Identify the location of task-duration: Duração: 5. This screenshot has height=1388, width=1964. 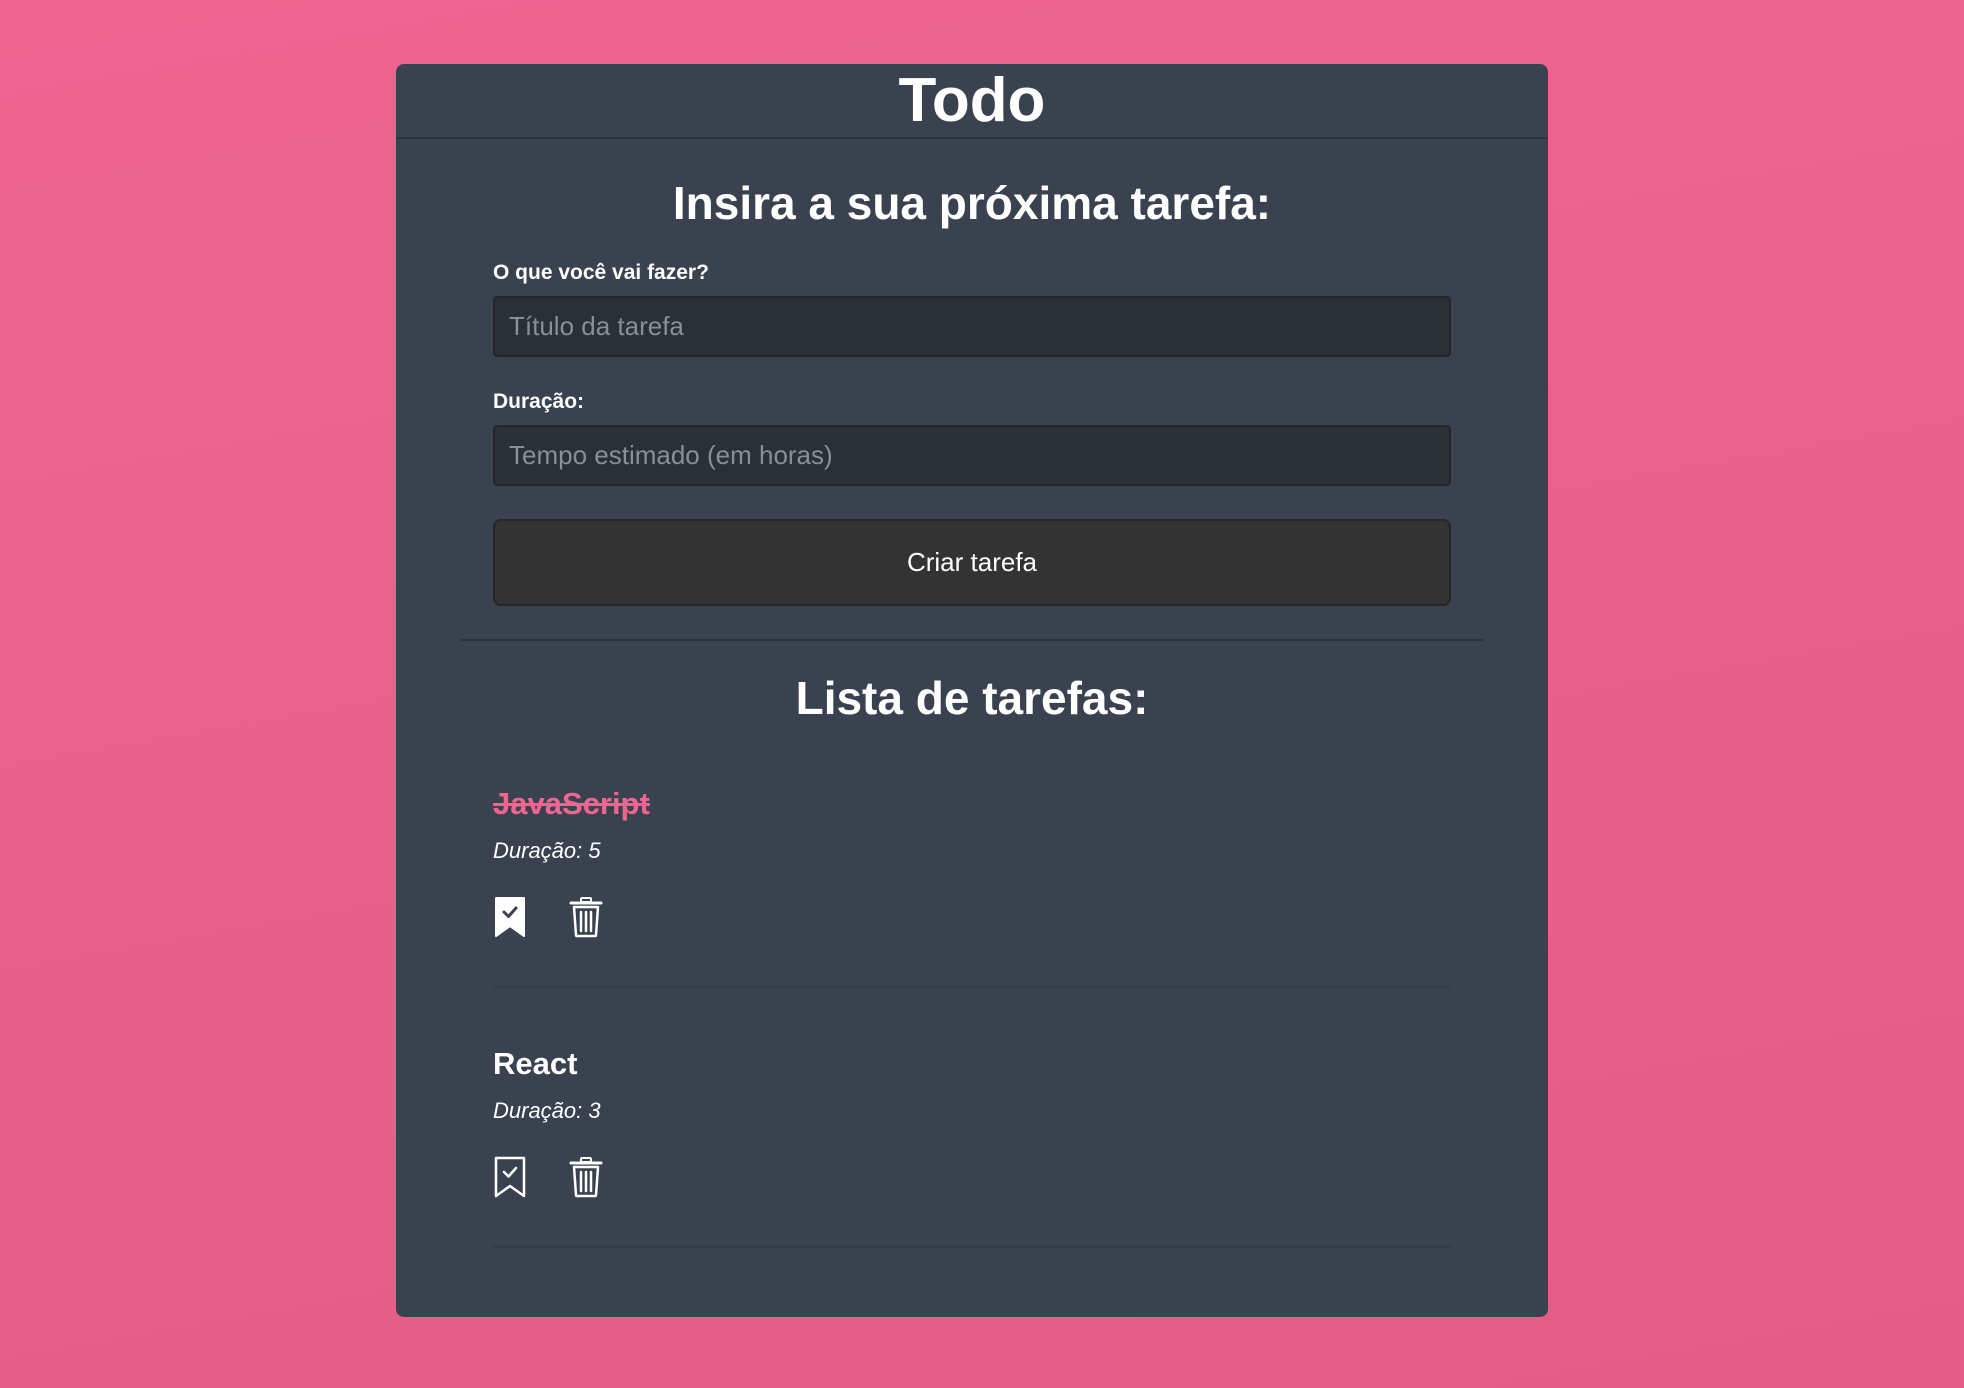
(547, 850).